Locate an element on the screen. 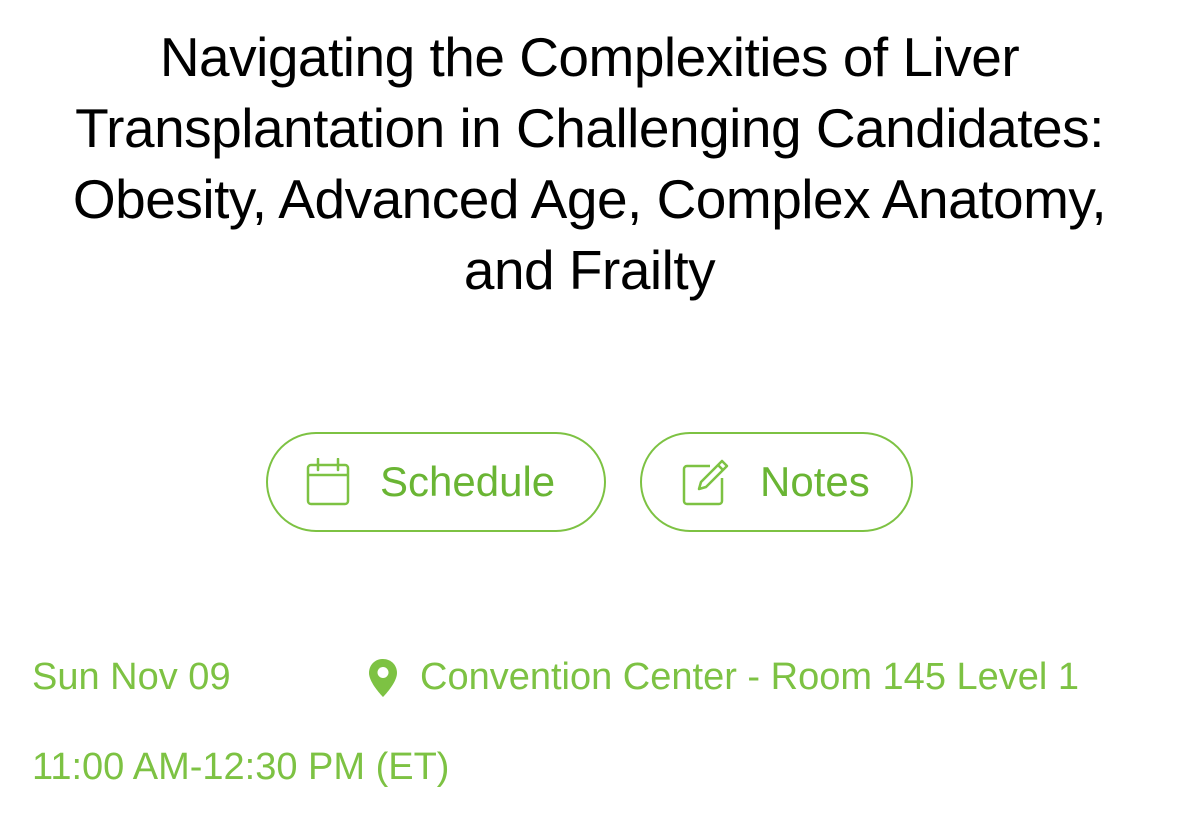 The image size is (1179, 831). notes-button-label: Notes is located at coordinates (815, 481).